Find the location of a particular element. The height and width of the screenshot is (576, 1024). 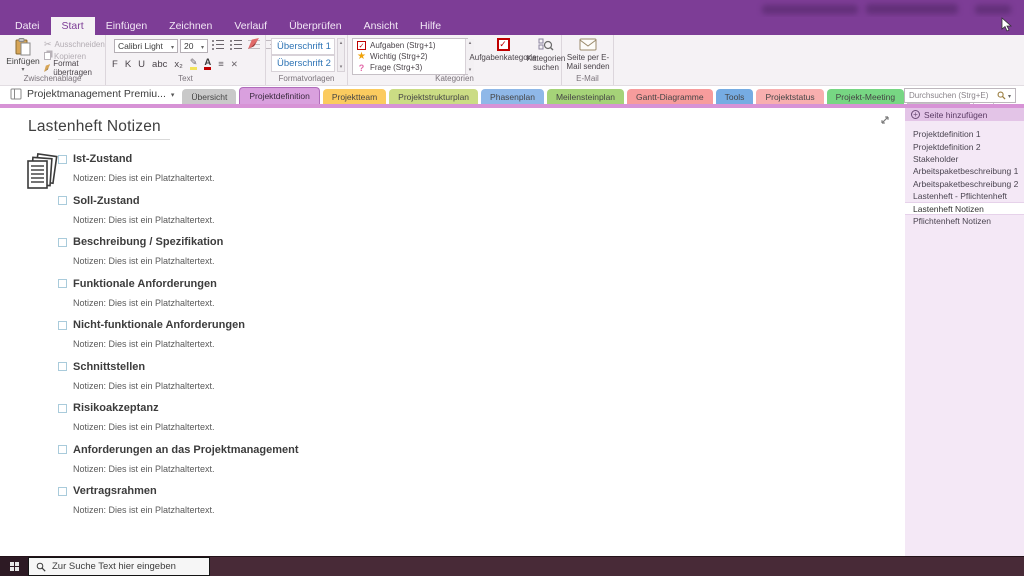

section-heading: Risikoakzeptanz is located at coordinates (116, 408).